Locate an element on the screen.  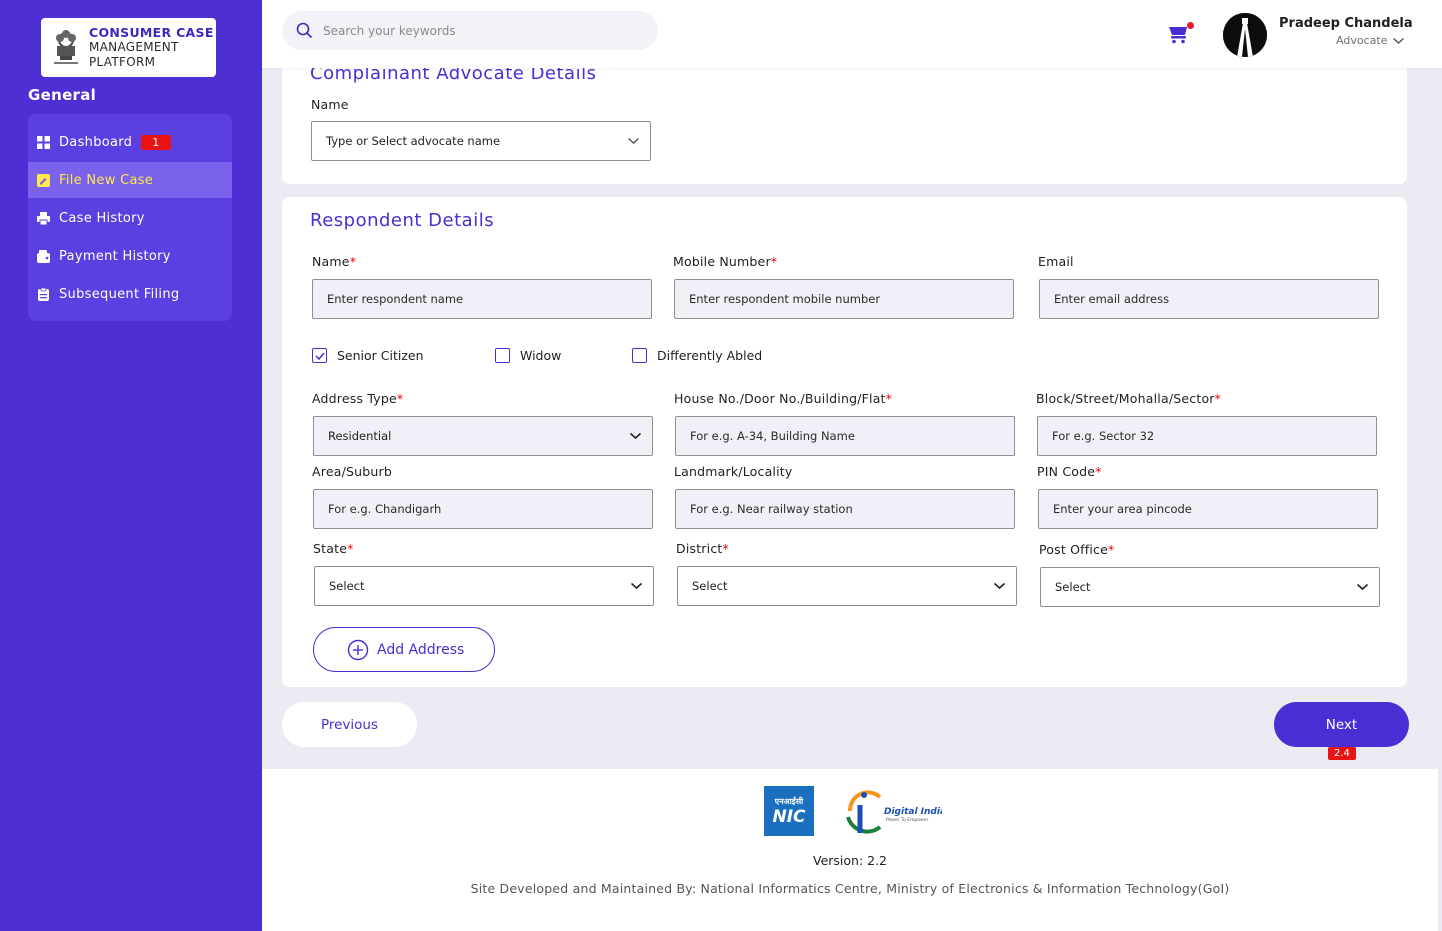
sidebar-item-label: Case History is located at coordinates (102, 218).